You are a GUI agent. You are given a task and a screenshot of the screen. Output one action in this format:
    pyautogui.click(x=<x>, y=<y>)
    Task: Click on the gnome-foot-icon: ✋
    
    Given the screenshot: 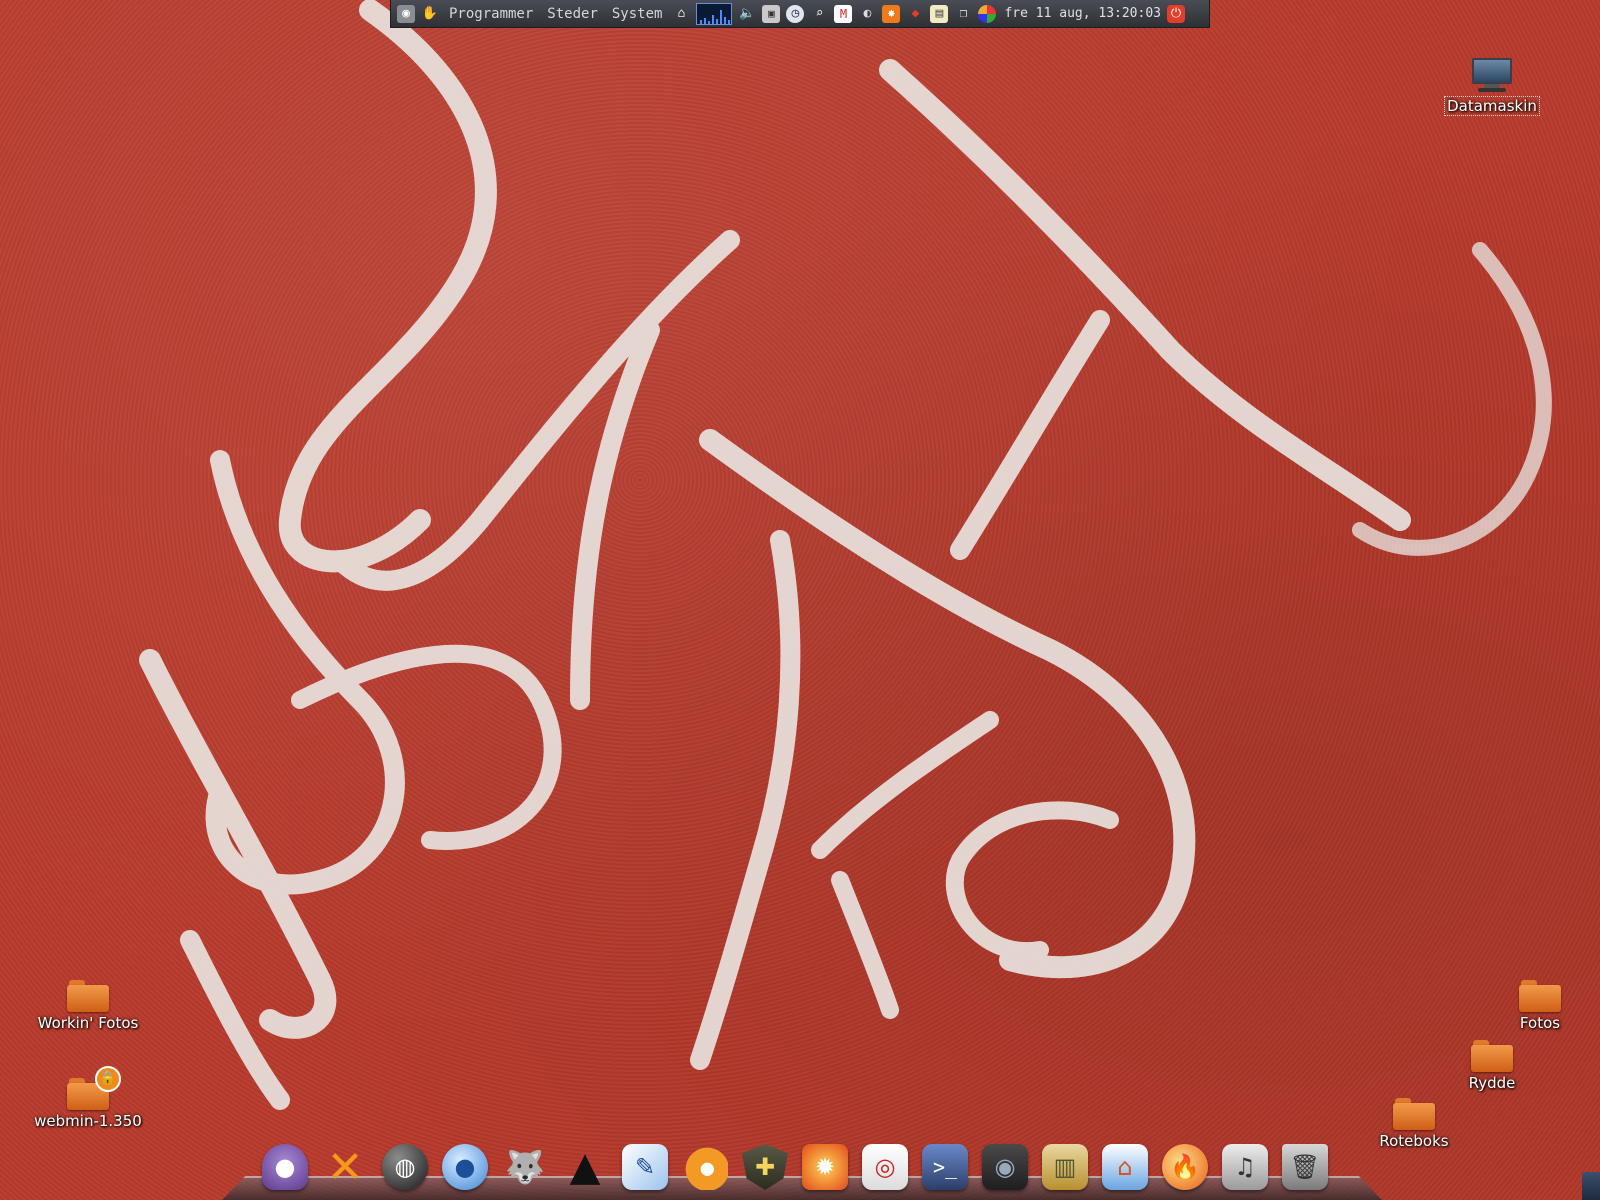 What is the action you would take?
    pyautogui.click(x=430, y=13)
    